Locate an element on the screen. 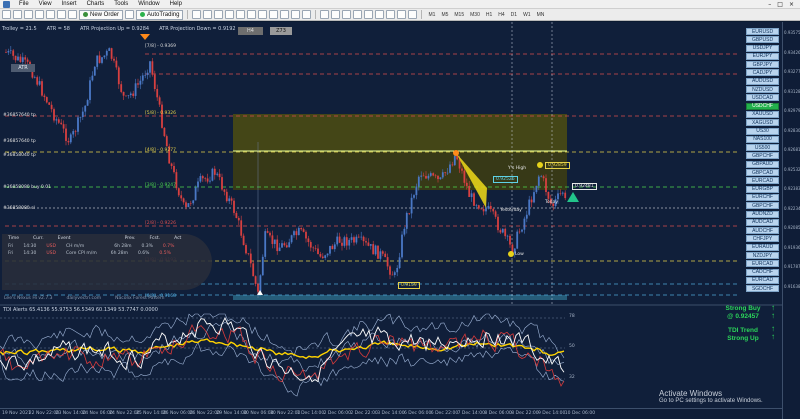 The image size is (800, 419). currency-button: EURAUD is located at coordinates (762, 247).